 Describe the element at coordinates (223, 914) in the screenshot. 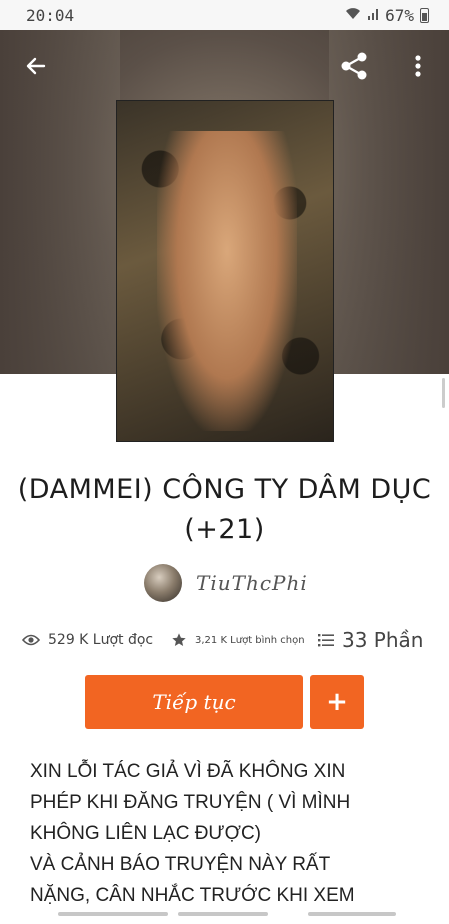

I see `nav-home-button` at that location.